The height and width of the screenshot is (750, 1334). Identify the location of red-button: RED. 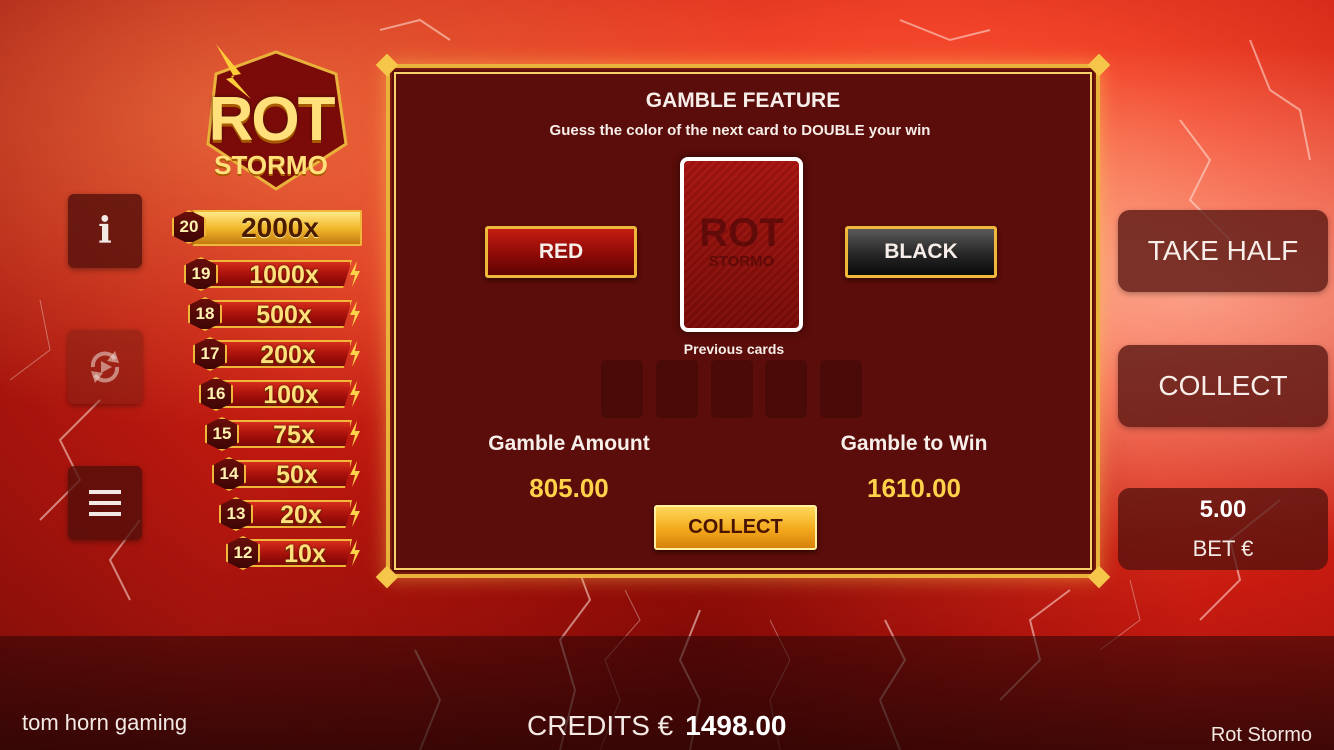
(561, 252).